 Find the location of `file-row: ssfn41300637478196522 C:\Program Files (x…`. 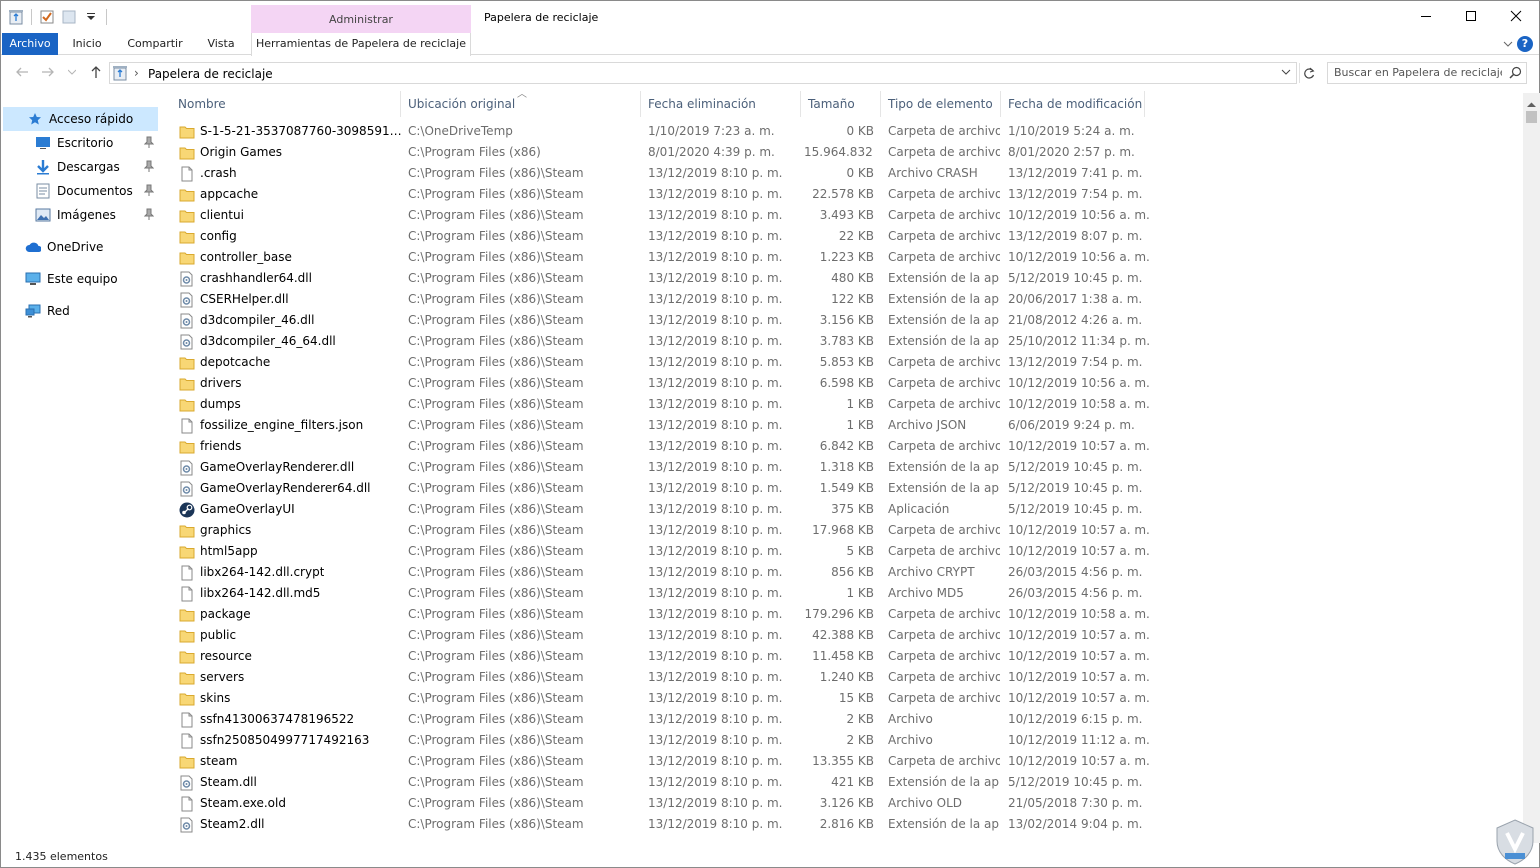

file-row: ssfn41300637478196522 C:\Program Files (x… is located at coordinates (846, 719).